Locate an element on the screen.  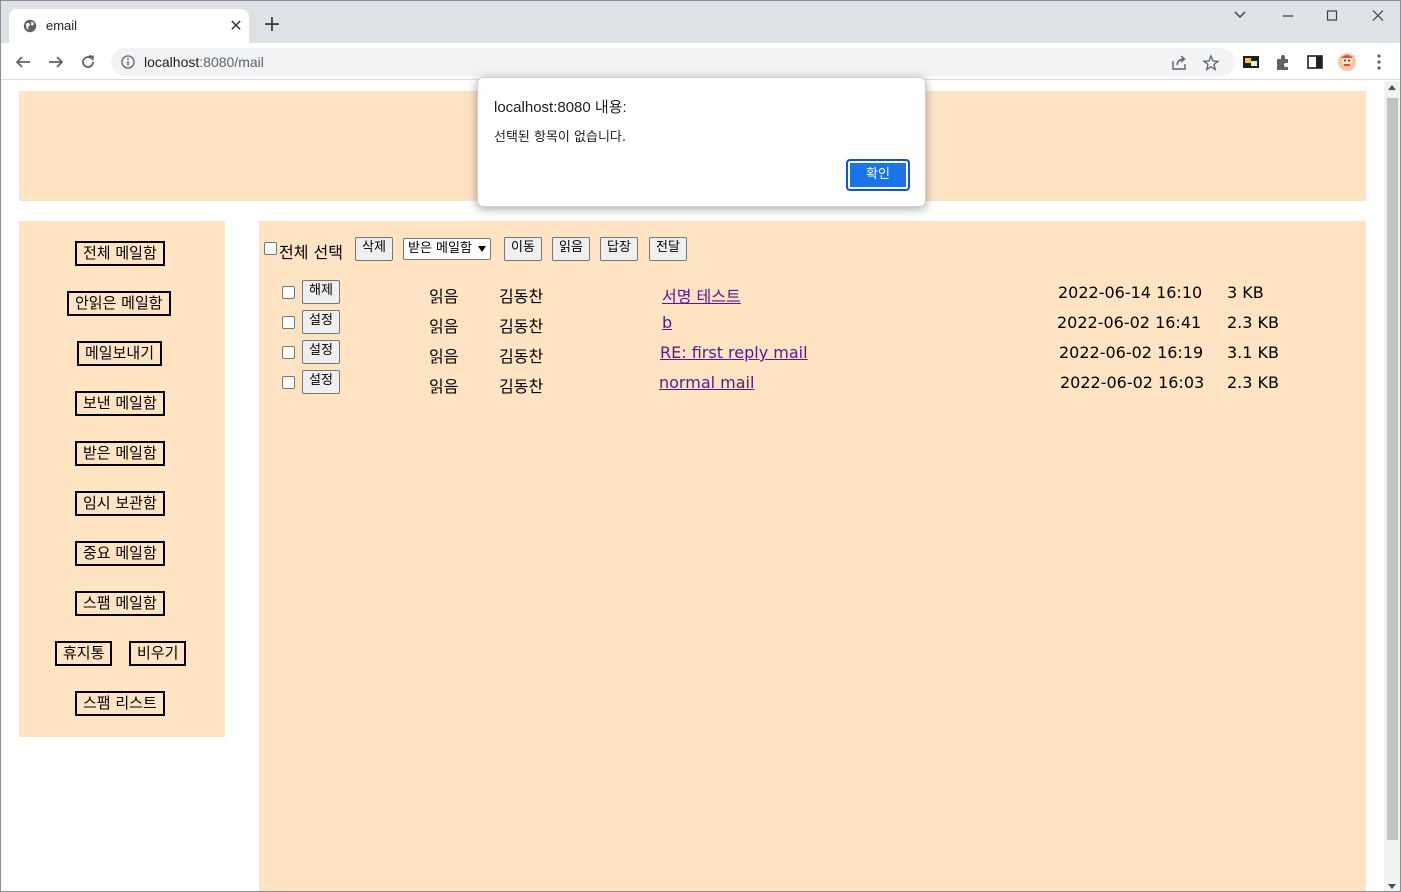
inbox-button: 받은 메일함 is located at coordinates (120, 453).